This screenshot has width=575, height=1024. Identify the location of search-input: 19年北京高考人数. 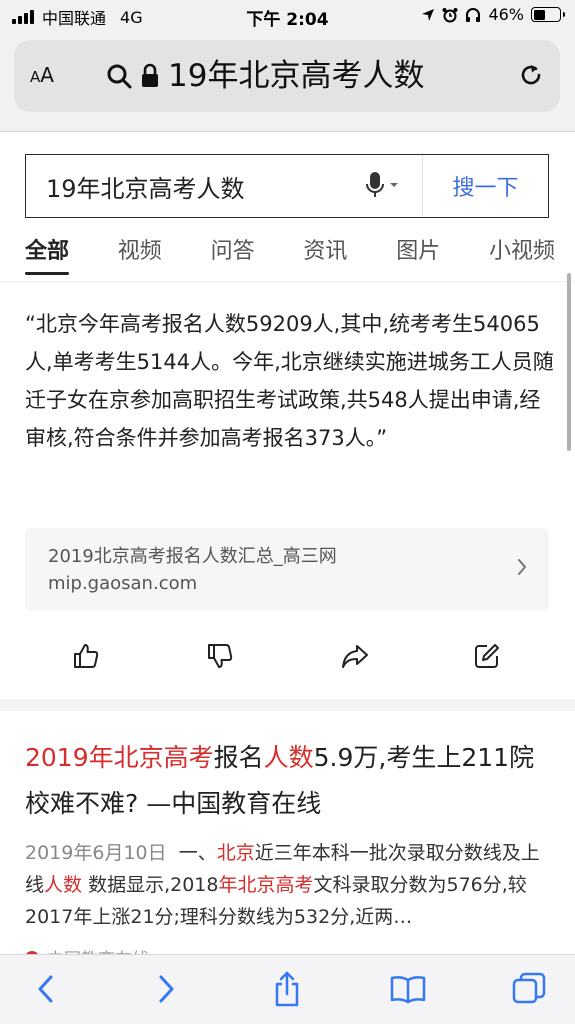
(145, 186).